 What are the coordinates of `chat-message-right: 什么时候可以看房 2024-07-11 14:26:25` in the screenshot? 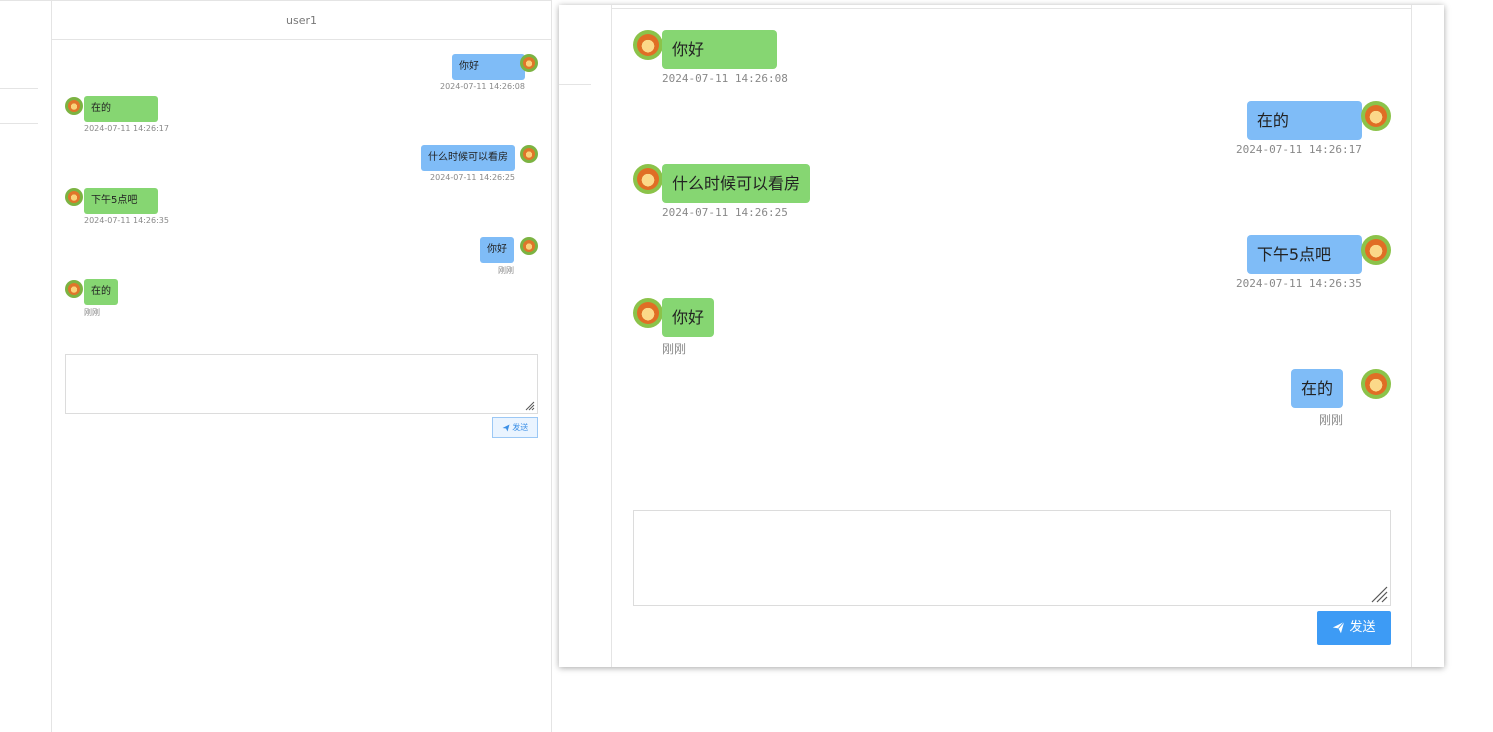 It's located at (468, 163).